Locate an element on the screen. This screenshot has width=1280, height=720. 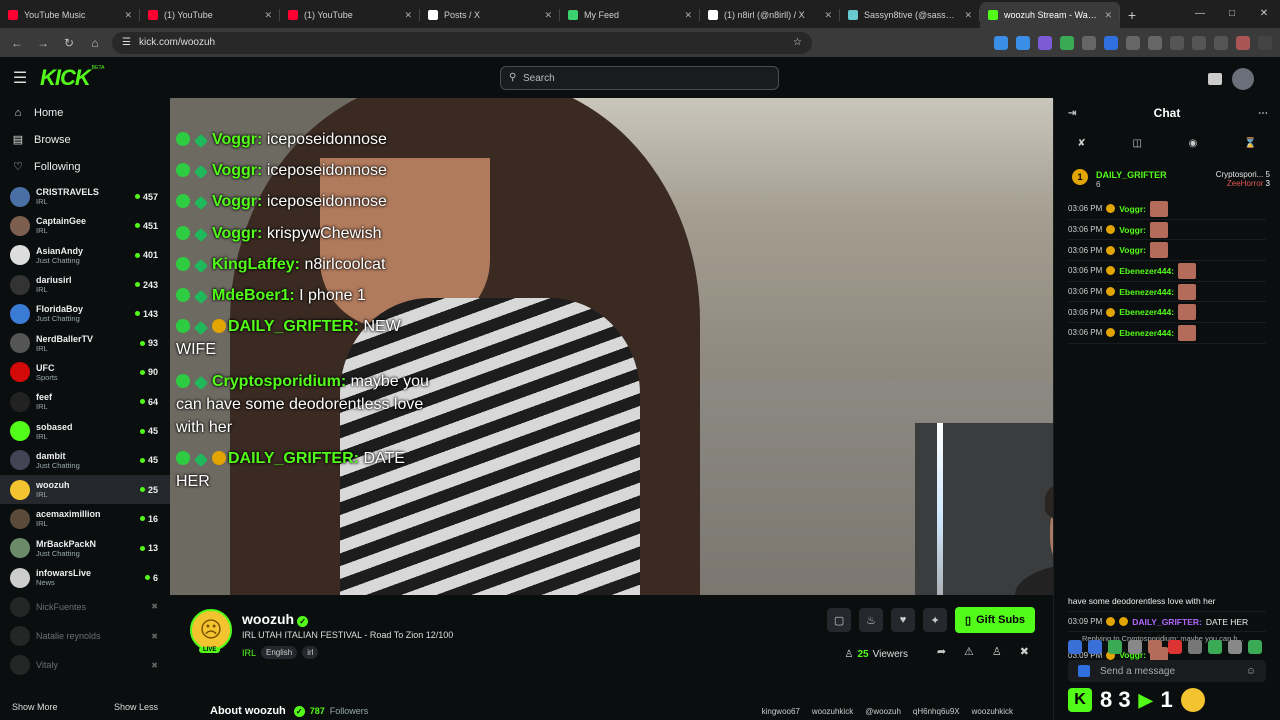
kick-logo: KICK BETA is located at coordinates (72, 78).